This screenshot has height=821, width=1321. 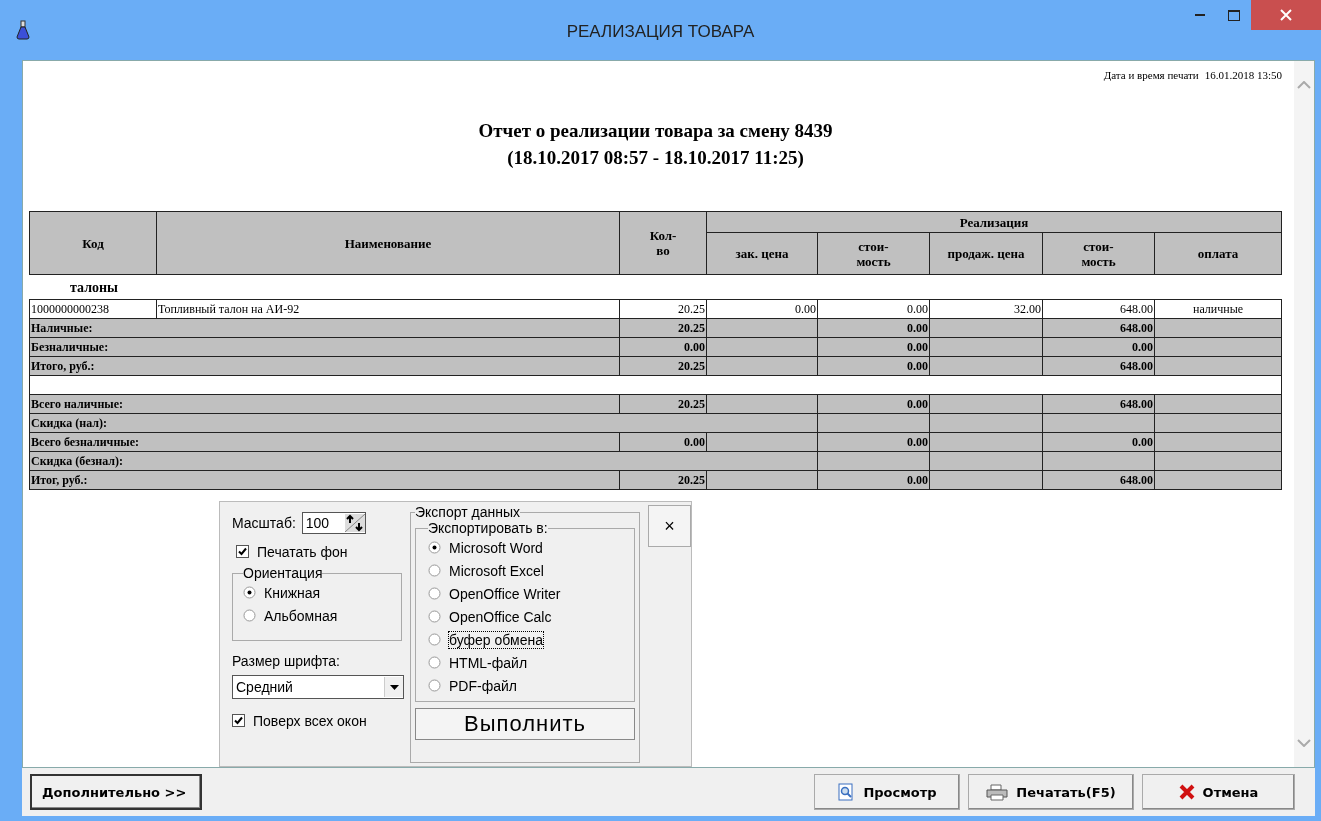 I want to click on table-cell: наличные, so click(x=1218, y=309).